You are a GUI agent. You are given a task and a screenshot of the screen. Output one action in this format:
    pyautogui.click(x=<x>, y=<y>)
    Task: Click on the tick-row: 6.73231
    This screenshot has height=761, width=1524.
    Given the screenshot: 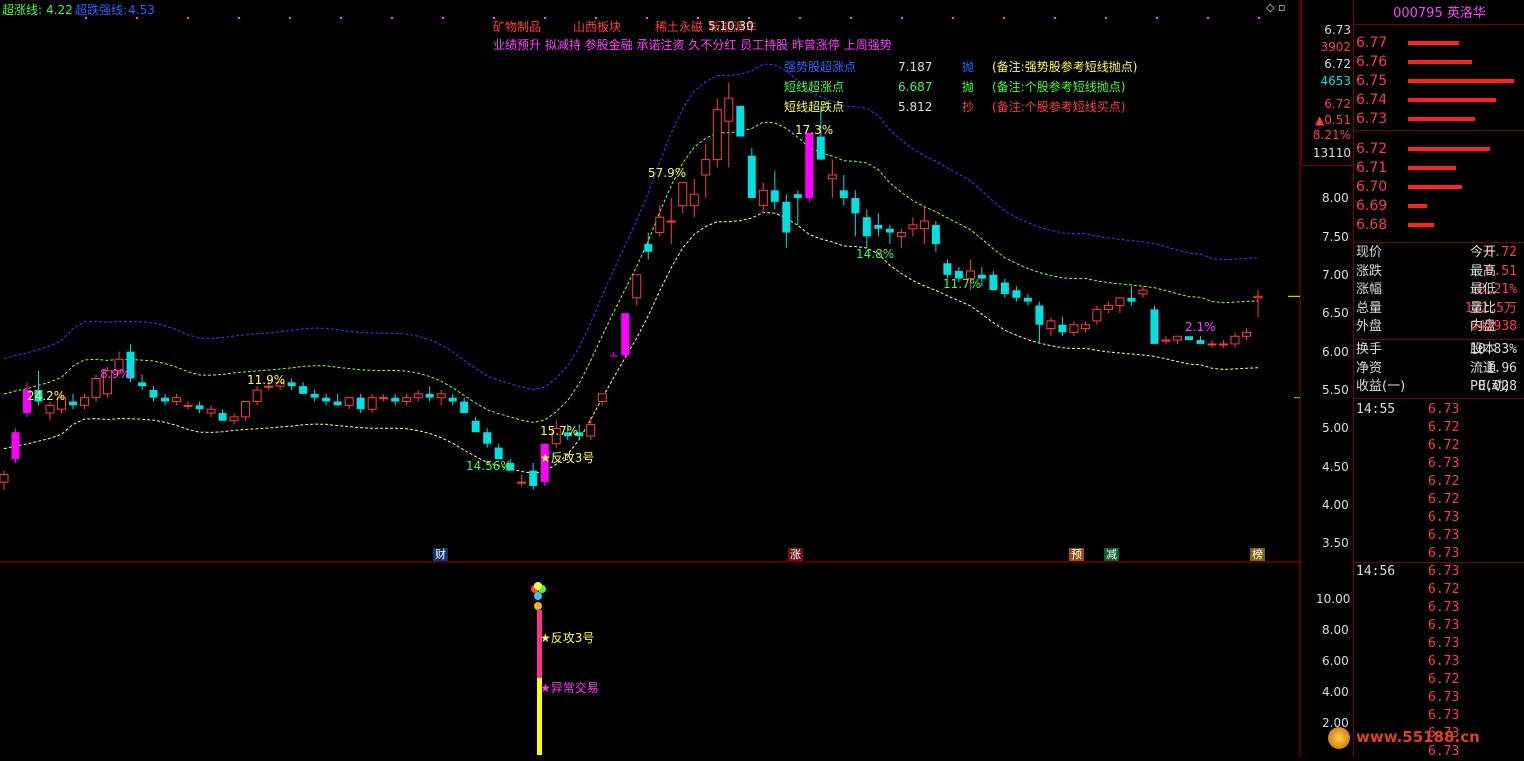 What is the action you would take?
    pyautogui.click(x=1439, y=554)
    